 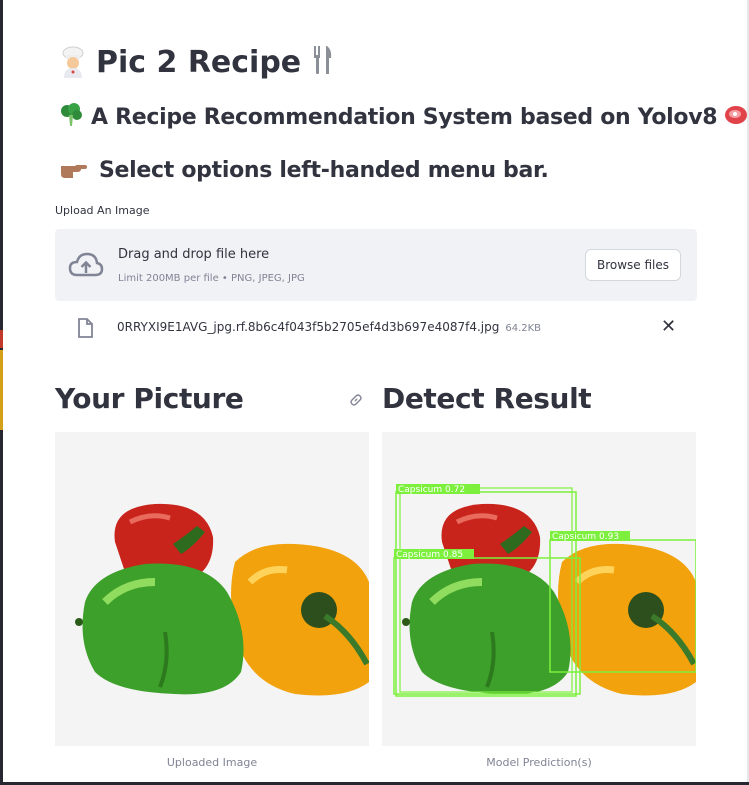 I want to click on file-size: 64.2KB, so click(x=523, y=328).